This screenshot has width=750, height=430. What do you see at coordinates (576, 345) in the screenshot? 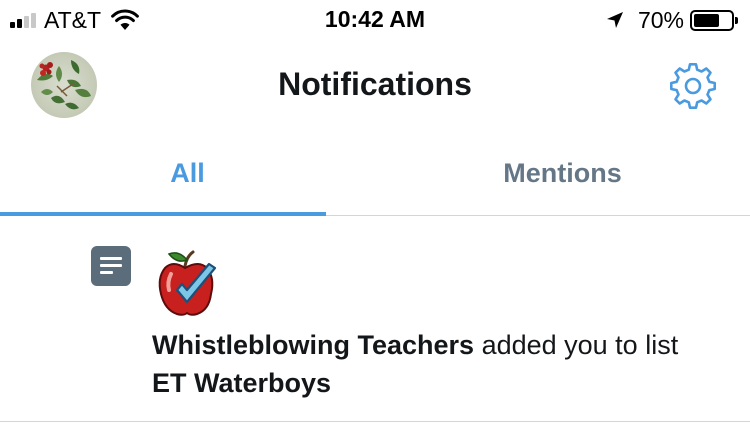
I see `notification-action: added you to list` at bounding box center [576, 345].